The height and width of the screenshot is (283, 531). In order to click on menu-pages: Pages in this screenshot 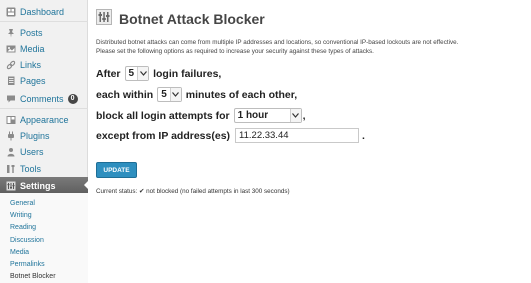, I will do `click(44, 80)`.